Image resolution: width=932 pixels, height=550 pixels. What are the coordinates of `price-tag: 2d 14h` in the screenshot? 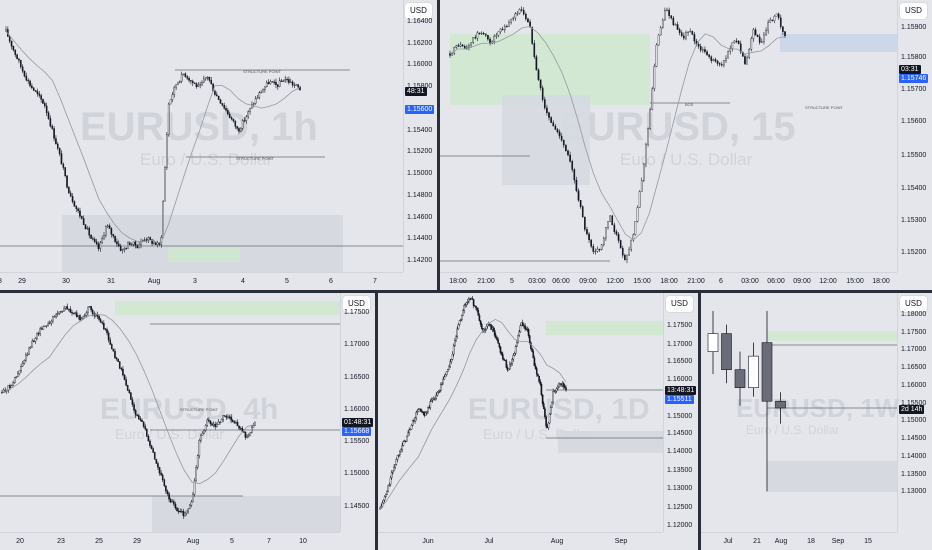 It's located at (912, 409).